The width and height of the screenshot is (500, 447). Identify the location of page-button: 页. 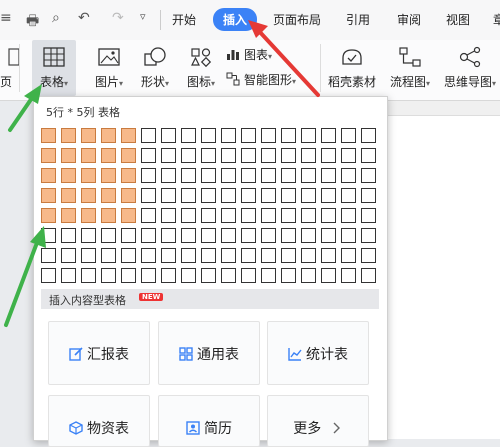
(10, 68).